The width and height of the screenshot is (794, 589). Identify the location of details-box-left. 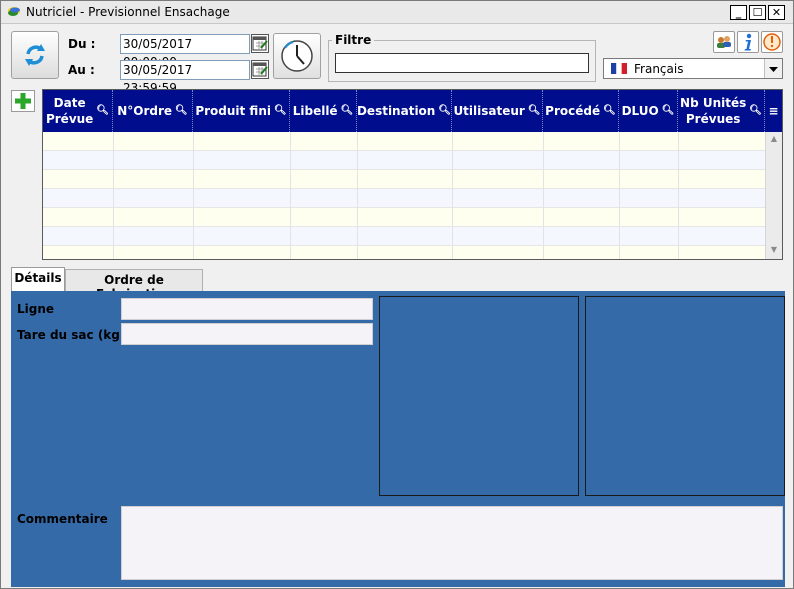
(479, 396).